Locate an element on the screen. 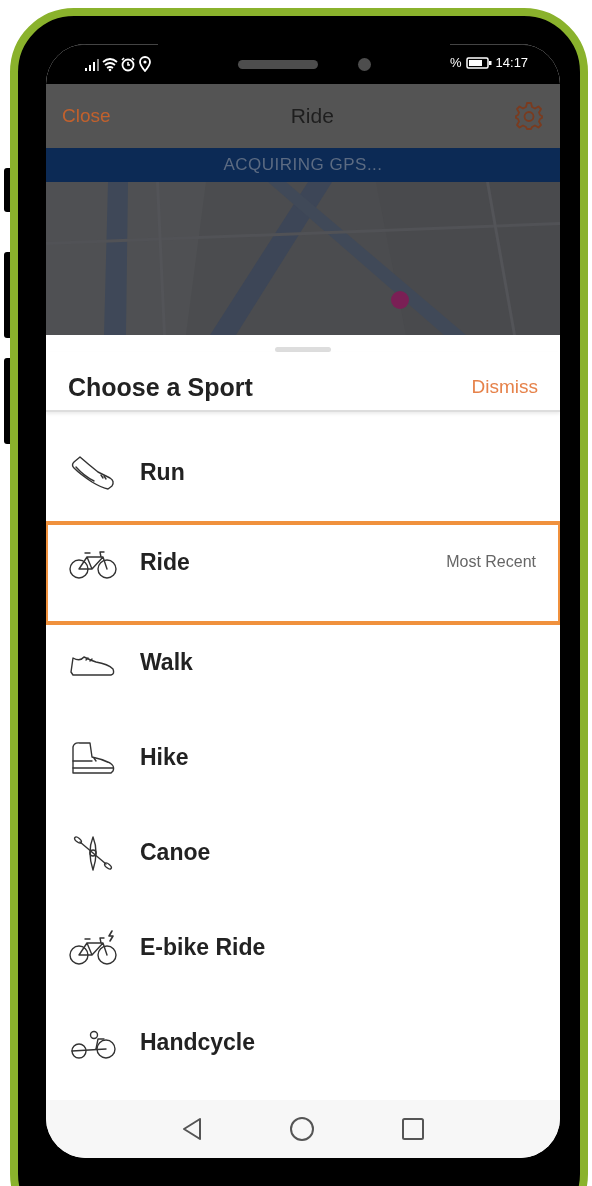  sport-option: E-bike Ride is located at coordinates (303, 952).